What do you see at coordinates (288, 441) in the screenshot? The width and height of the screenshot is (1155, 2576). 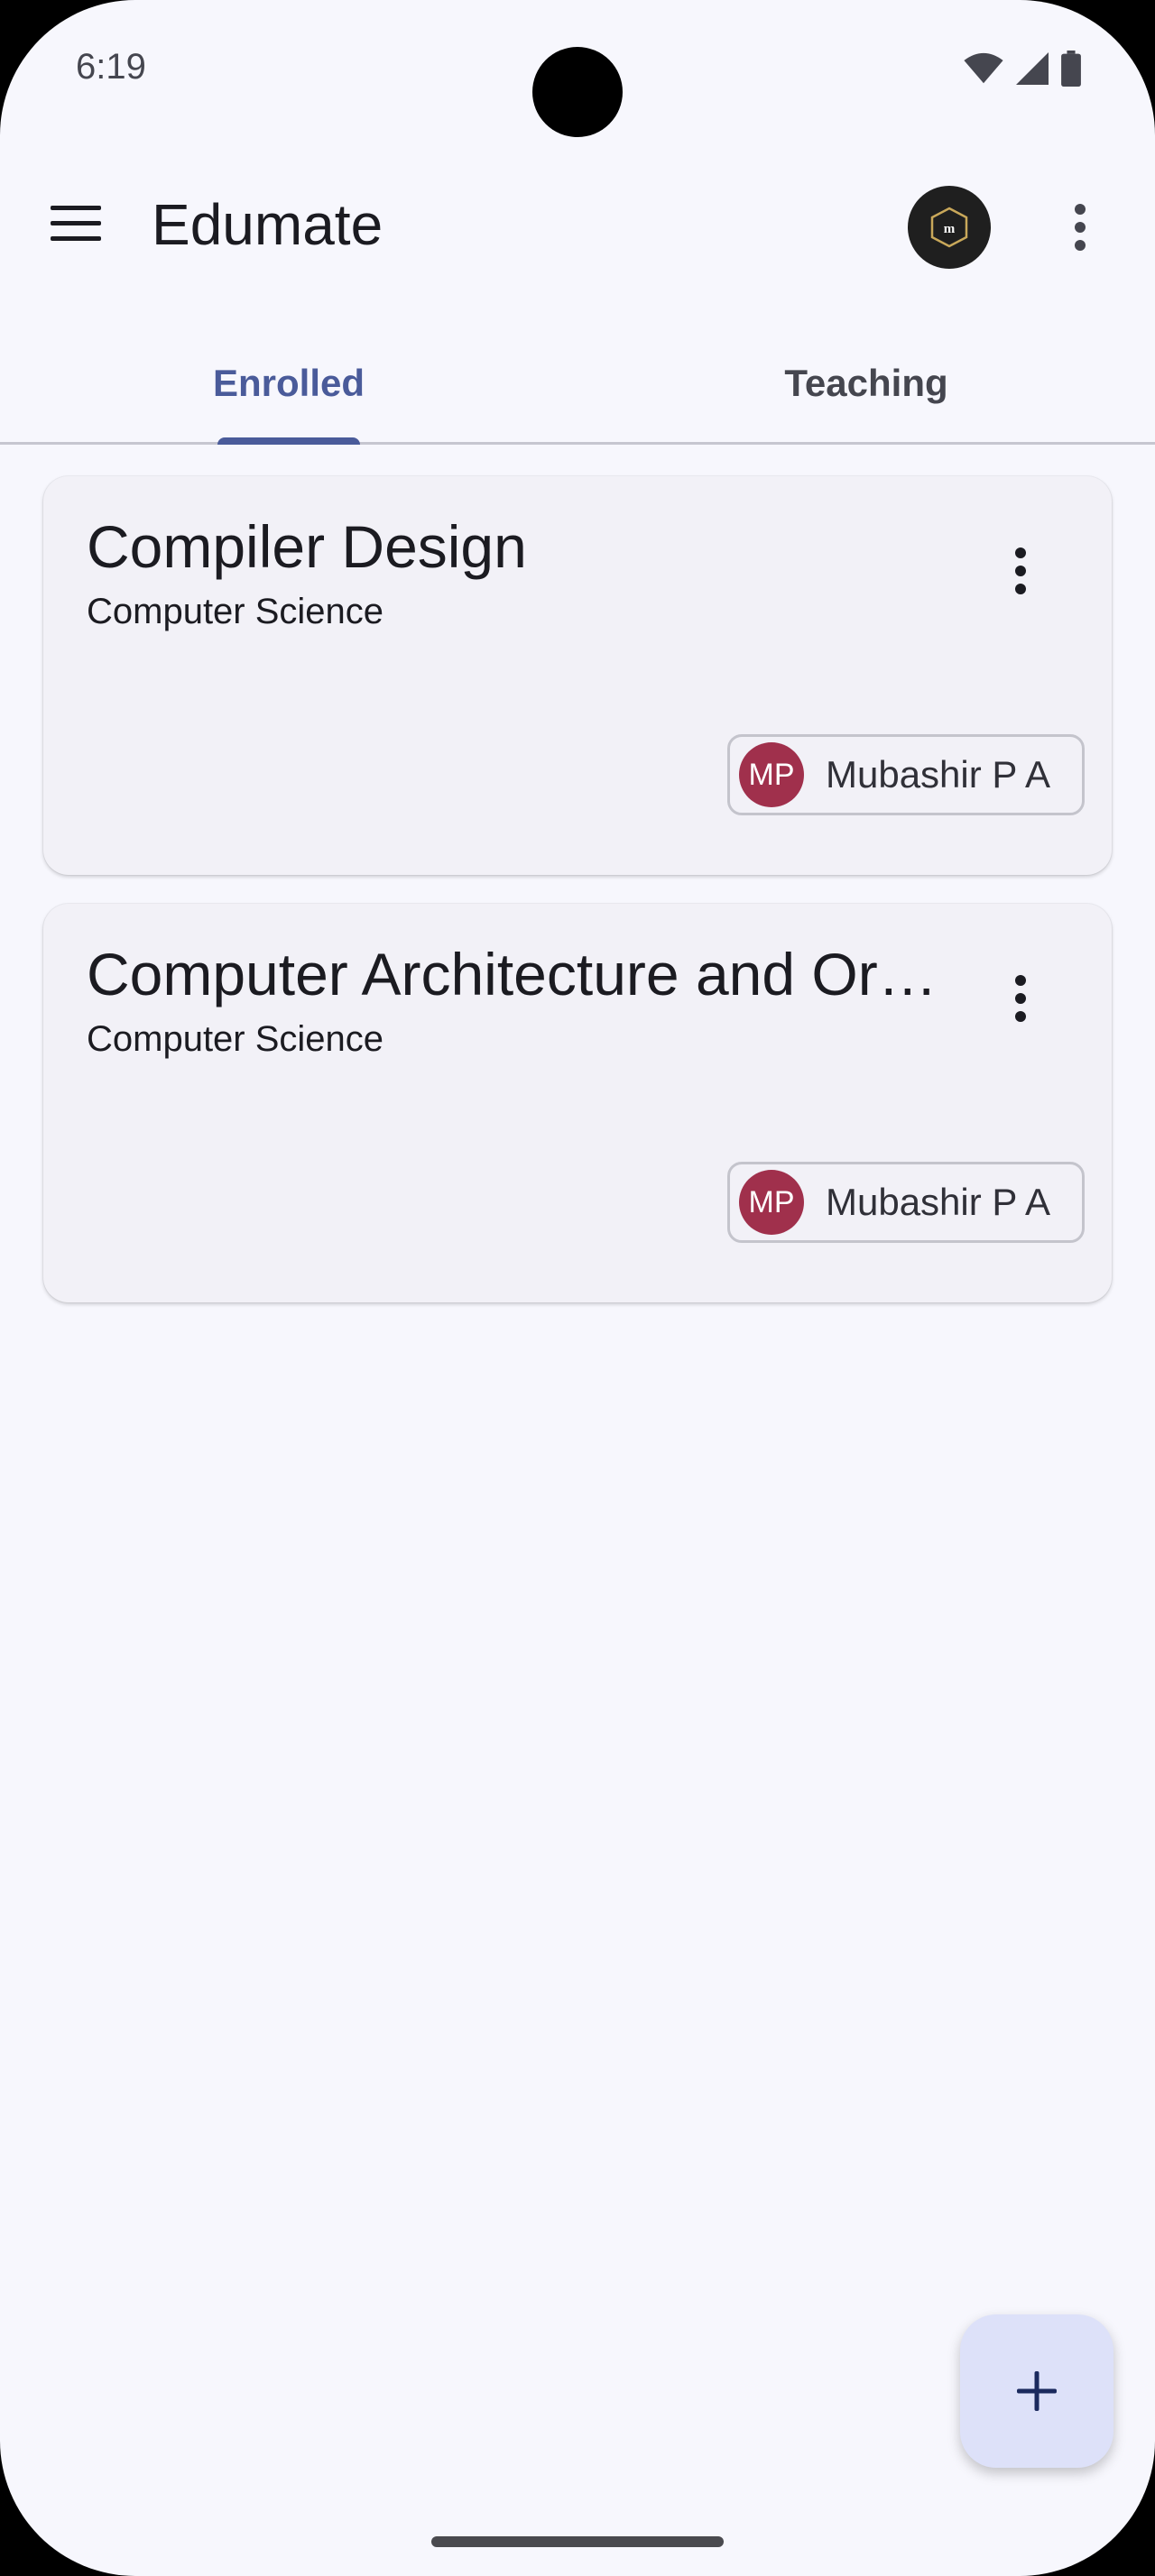 I see `tab-indicator` at bounding box center [288, 441].